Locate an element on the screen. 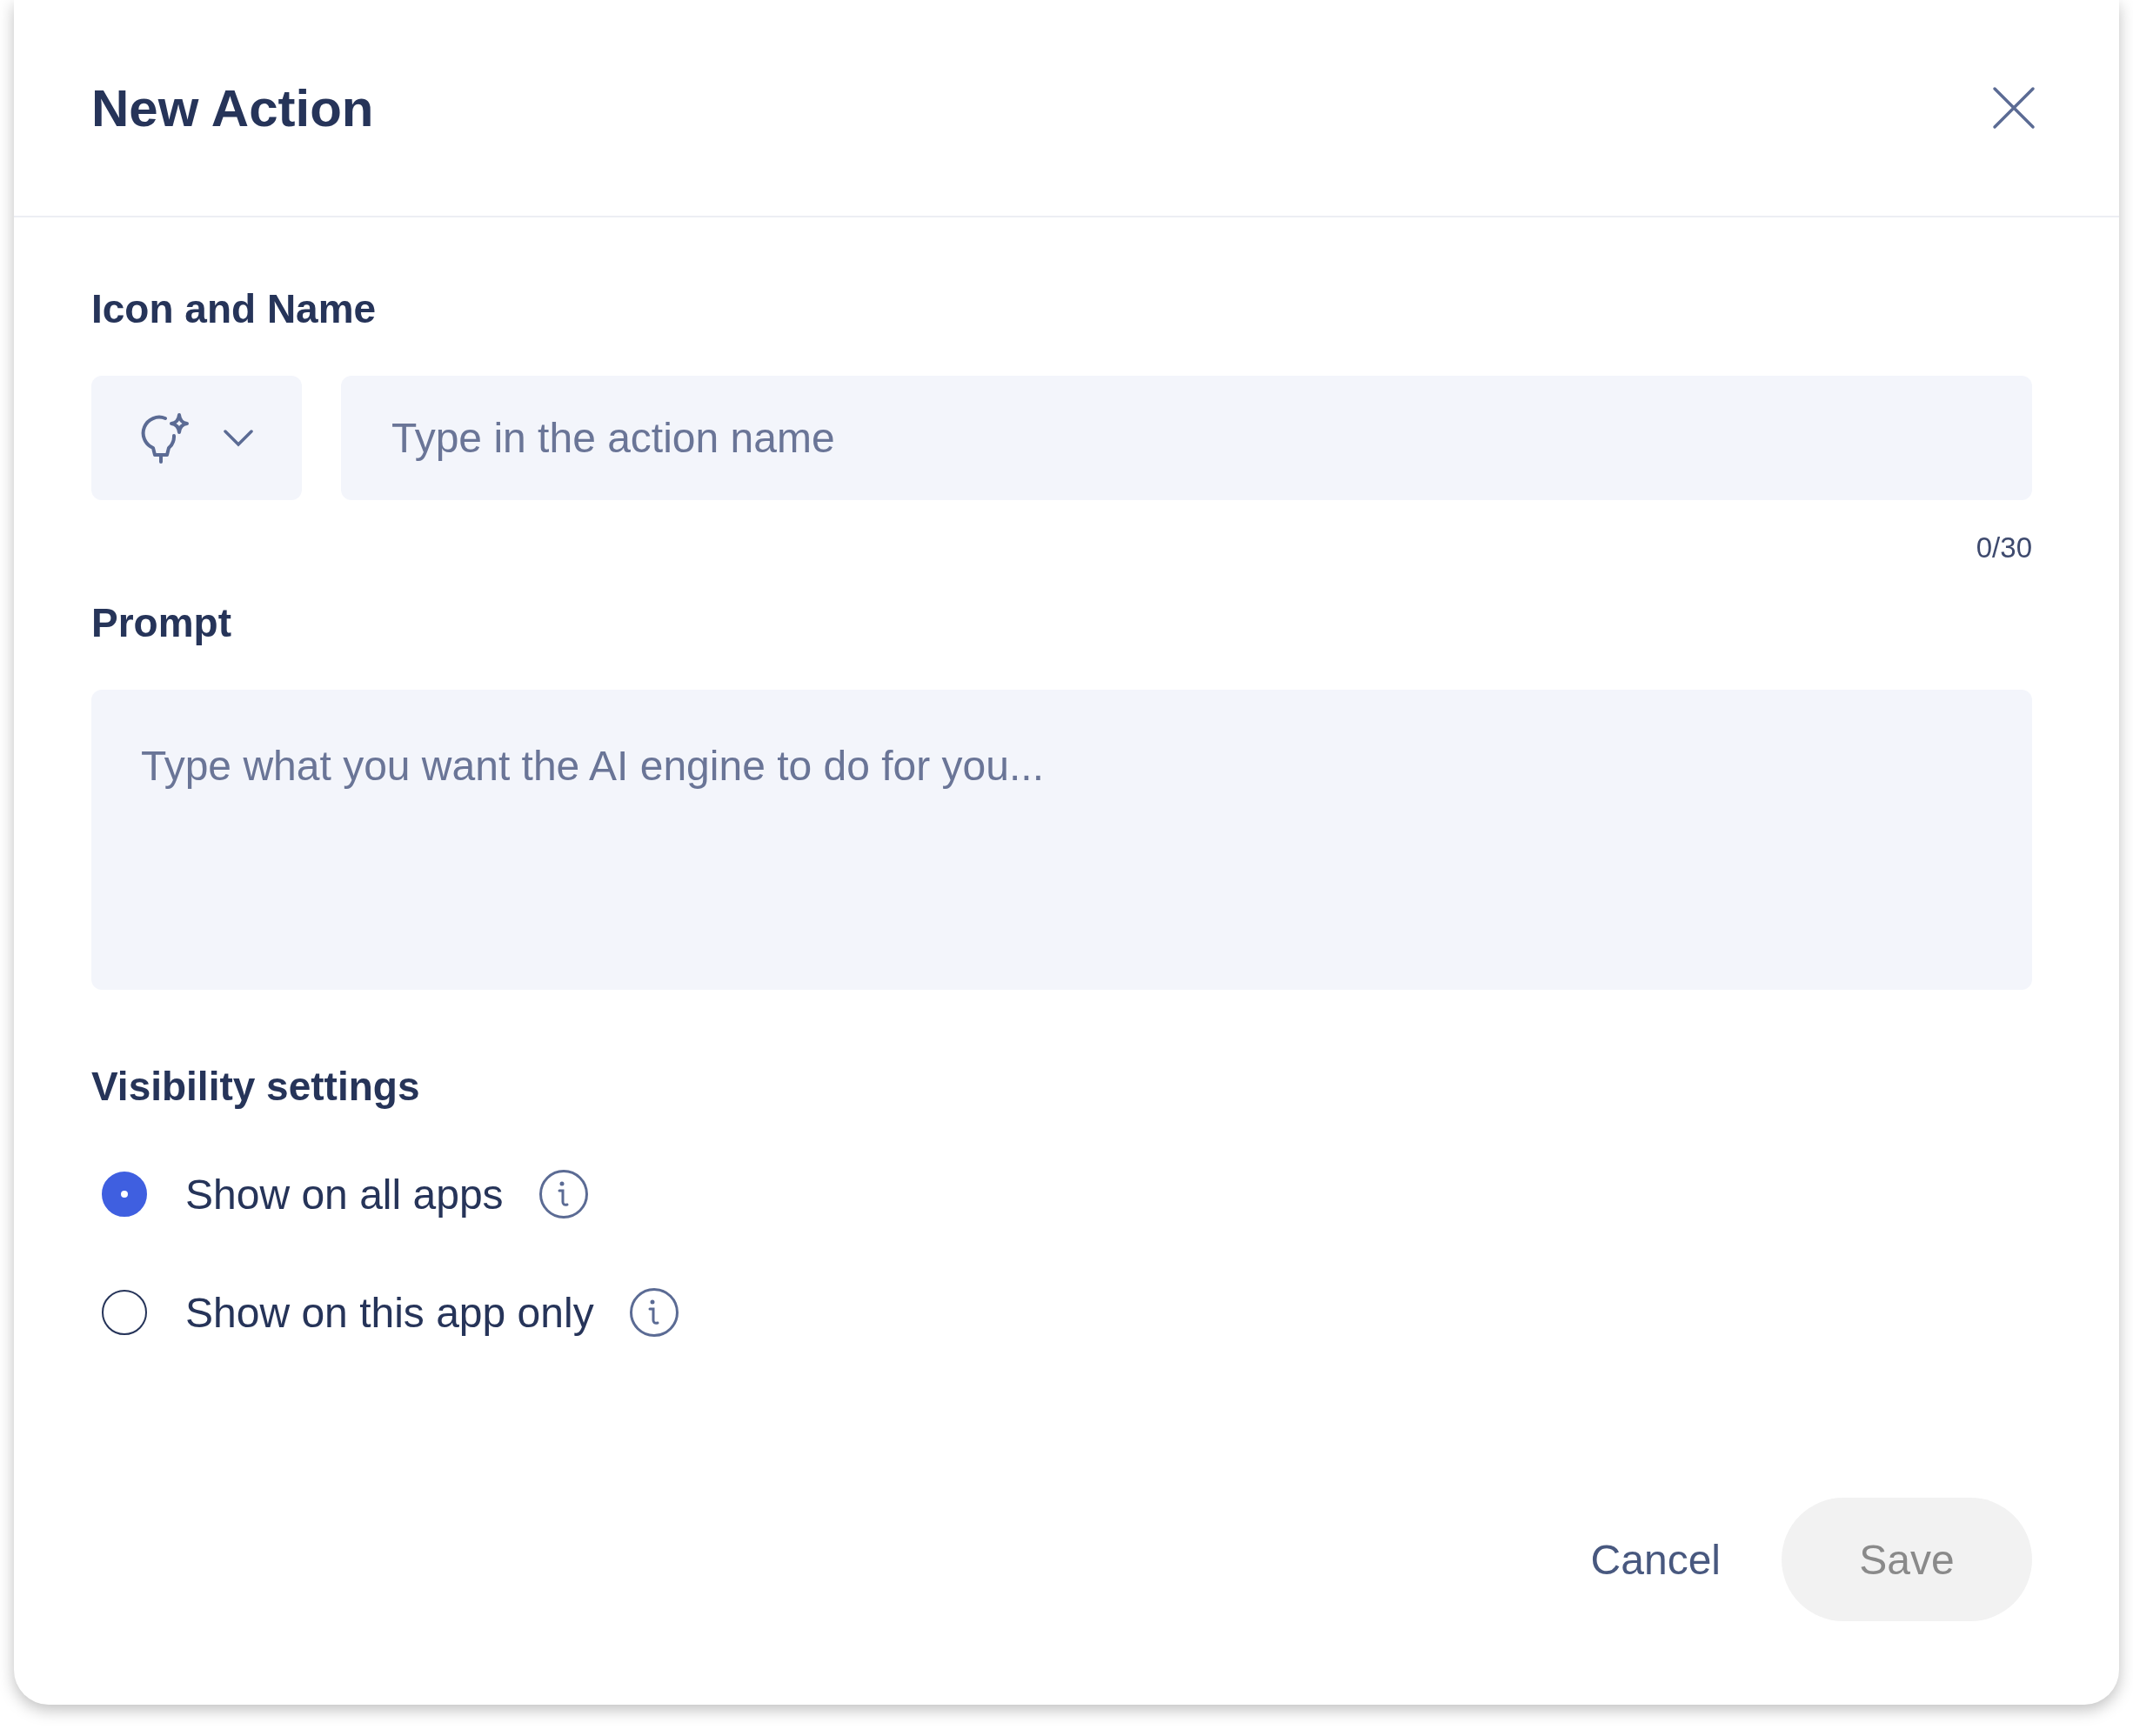  icon-picker is located at coordinates (196, 438).